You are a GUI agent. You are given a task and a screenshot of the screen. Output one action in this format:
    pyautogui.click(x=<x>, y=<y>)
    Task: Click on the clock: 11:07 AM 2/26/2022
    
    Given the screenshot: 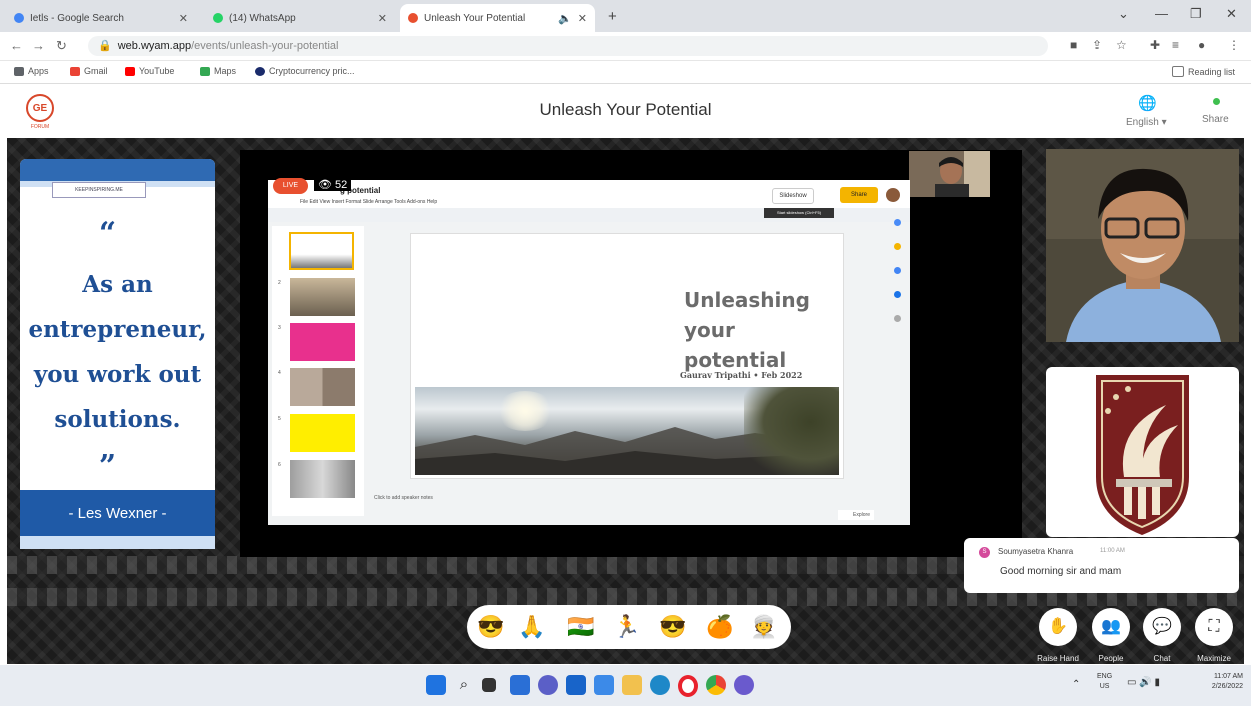 What is the action you would take?
    pyautogui.click(x=1221, y=682)
    